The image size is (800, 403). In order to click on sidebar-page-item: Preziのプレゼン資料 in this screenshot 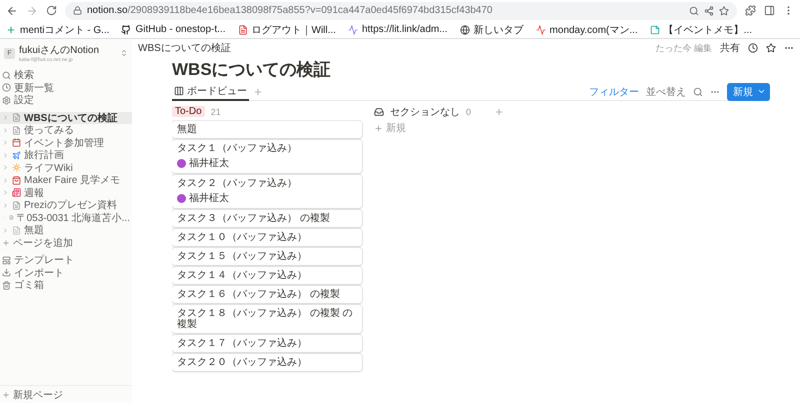, I will do `click(66, 205)`.